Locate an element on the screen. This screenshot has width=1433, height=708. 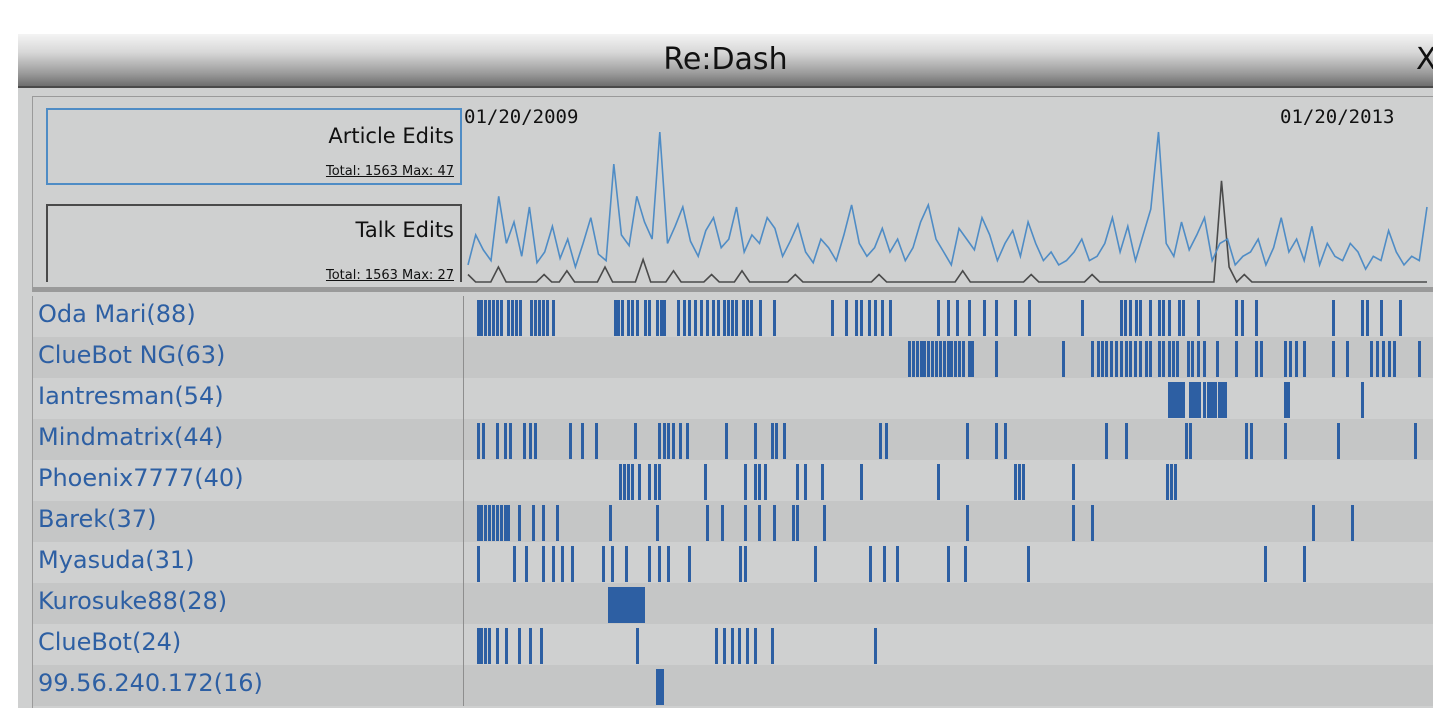
user-row: Oda Mari(88) is located at coordinates (733, 316).